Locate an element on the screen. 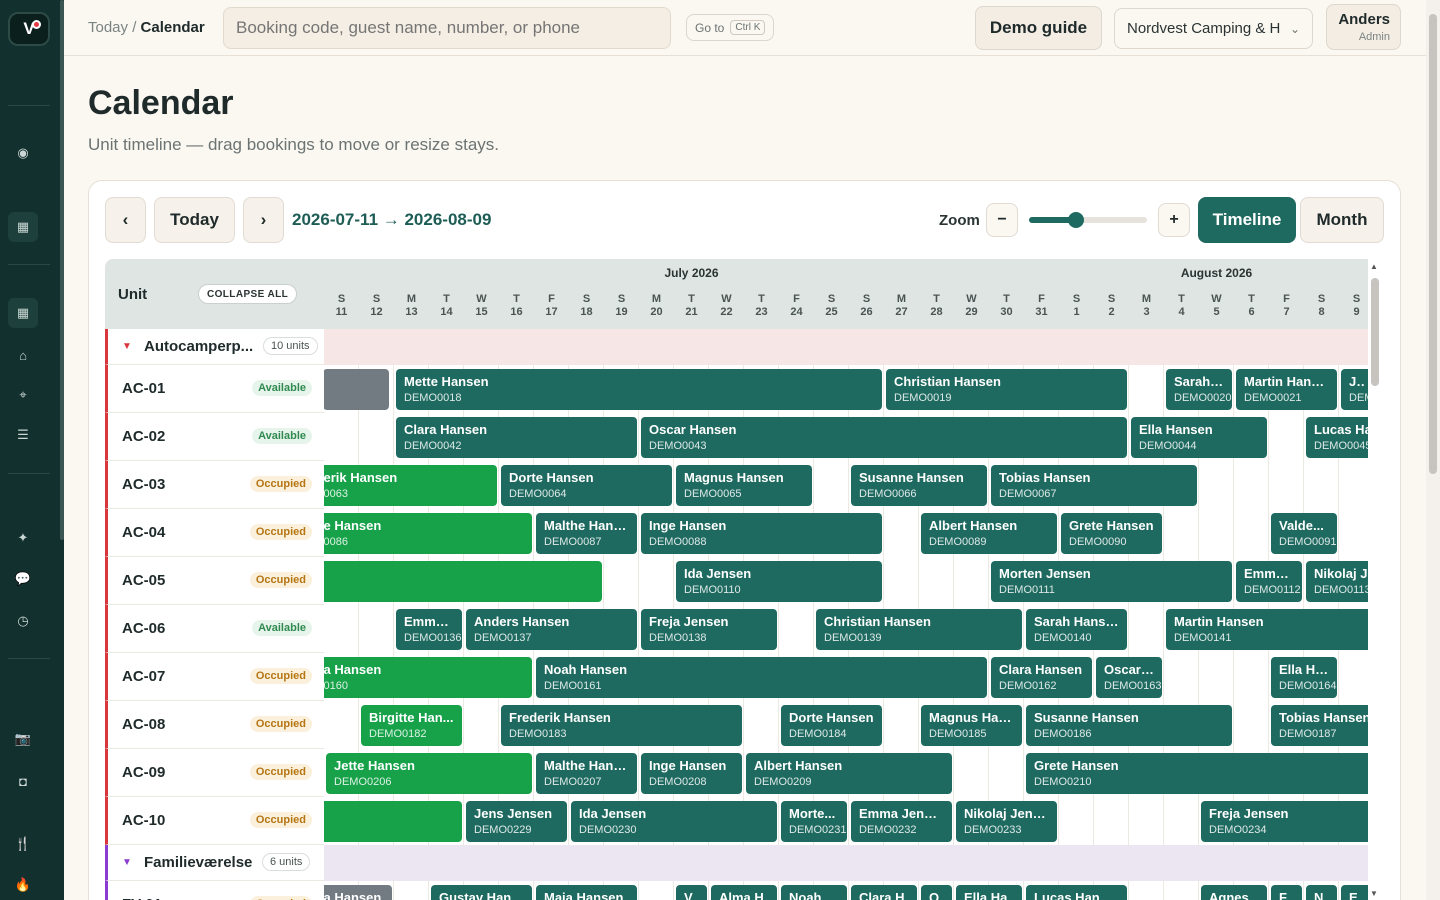  view-month-button: Month is located at coordinates (1342, 220).